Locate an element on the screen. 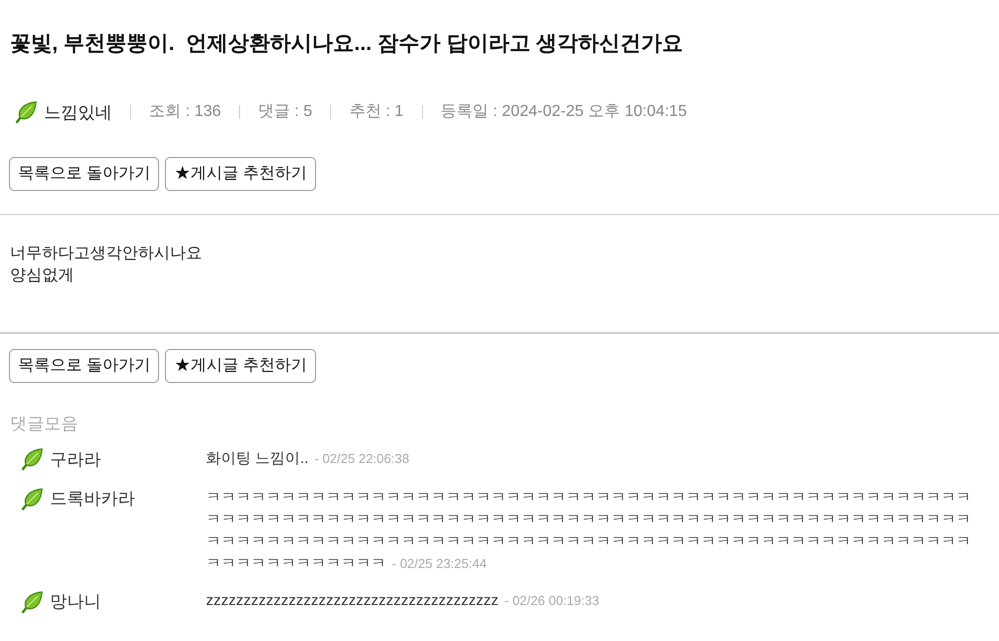 This screenshot has width=999, height=641. body-text: 양심없게 is located at coordinates (42, 276).